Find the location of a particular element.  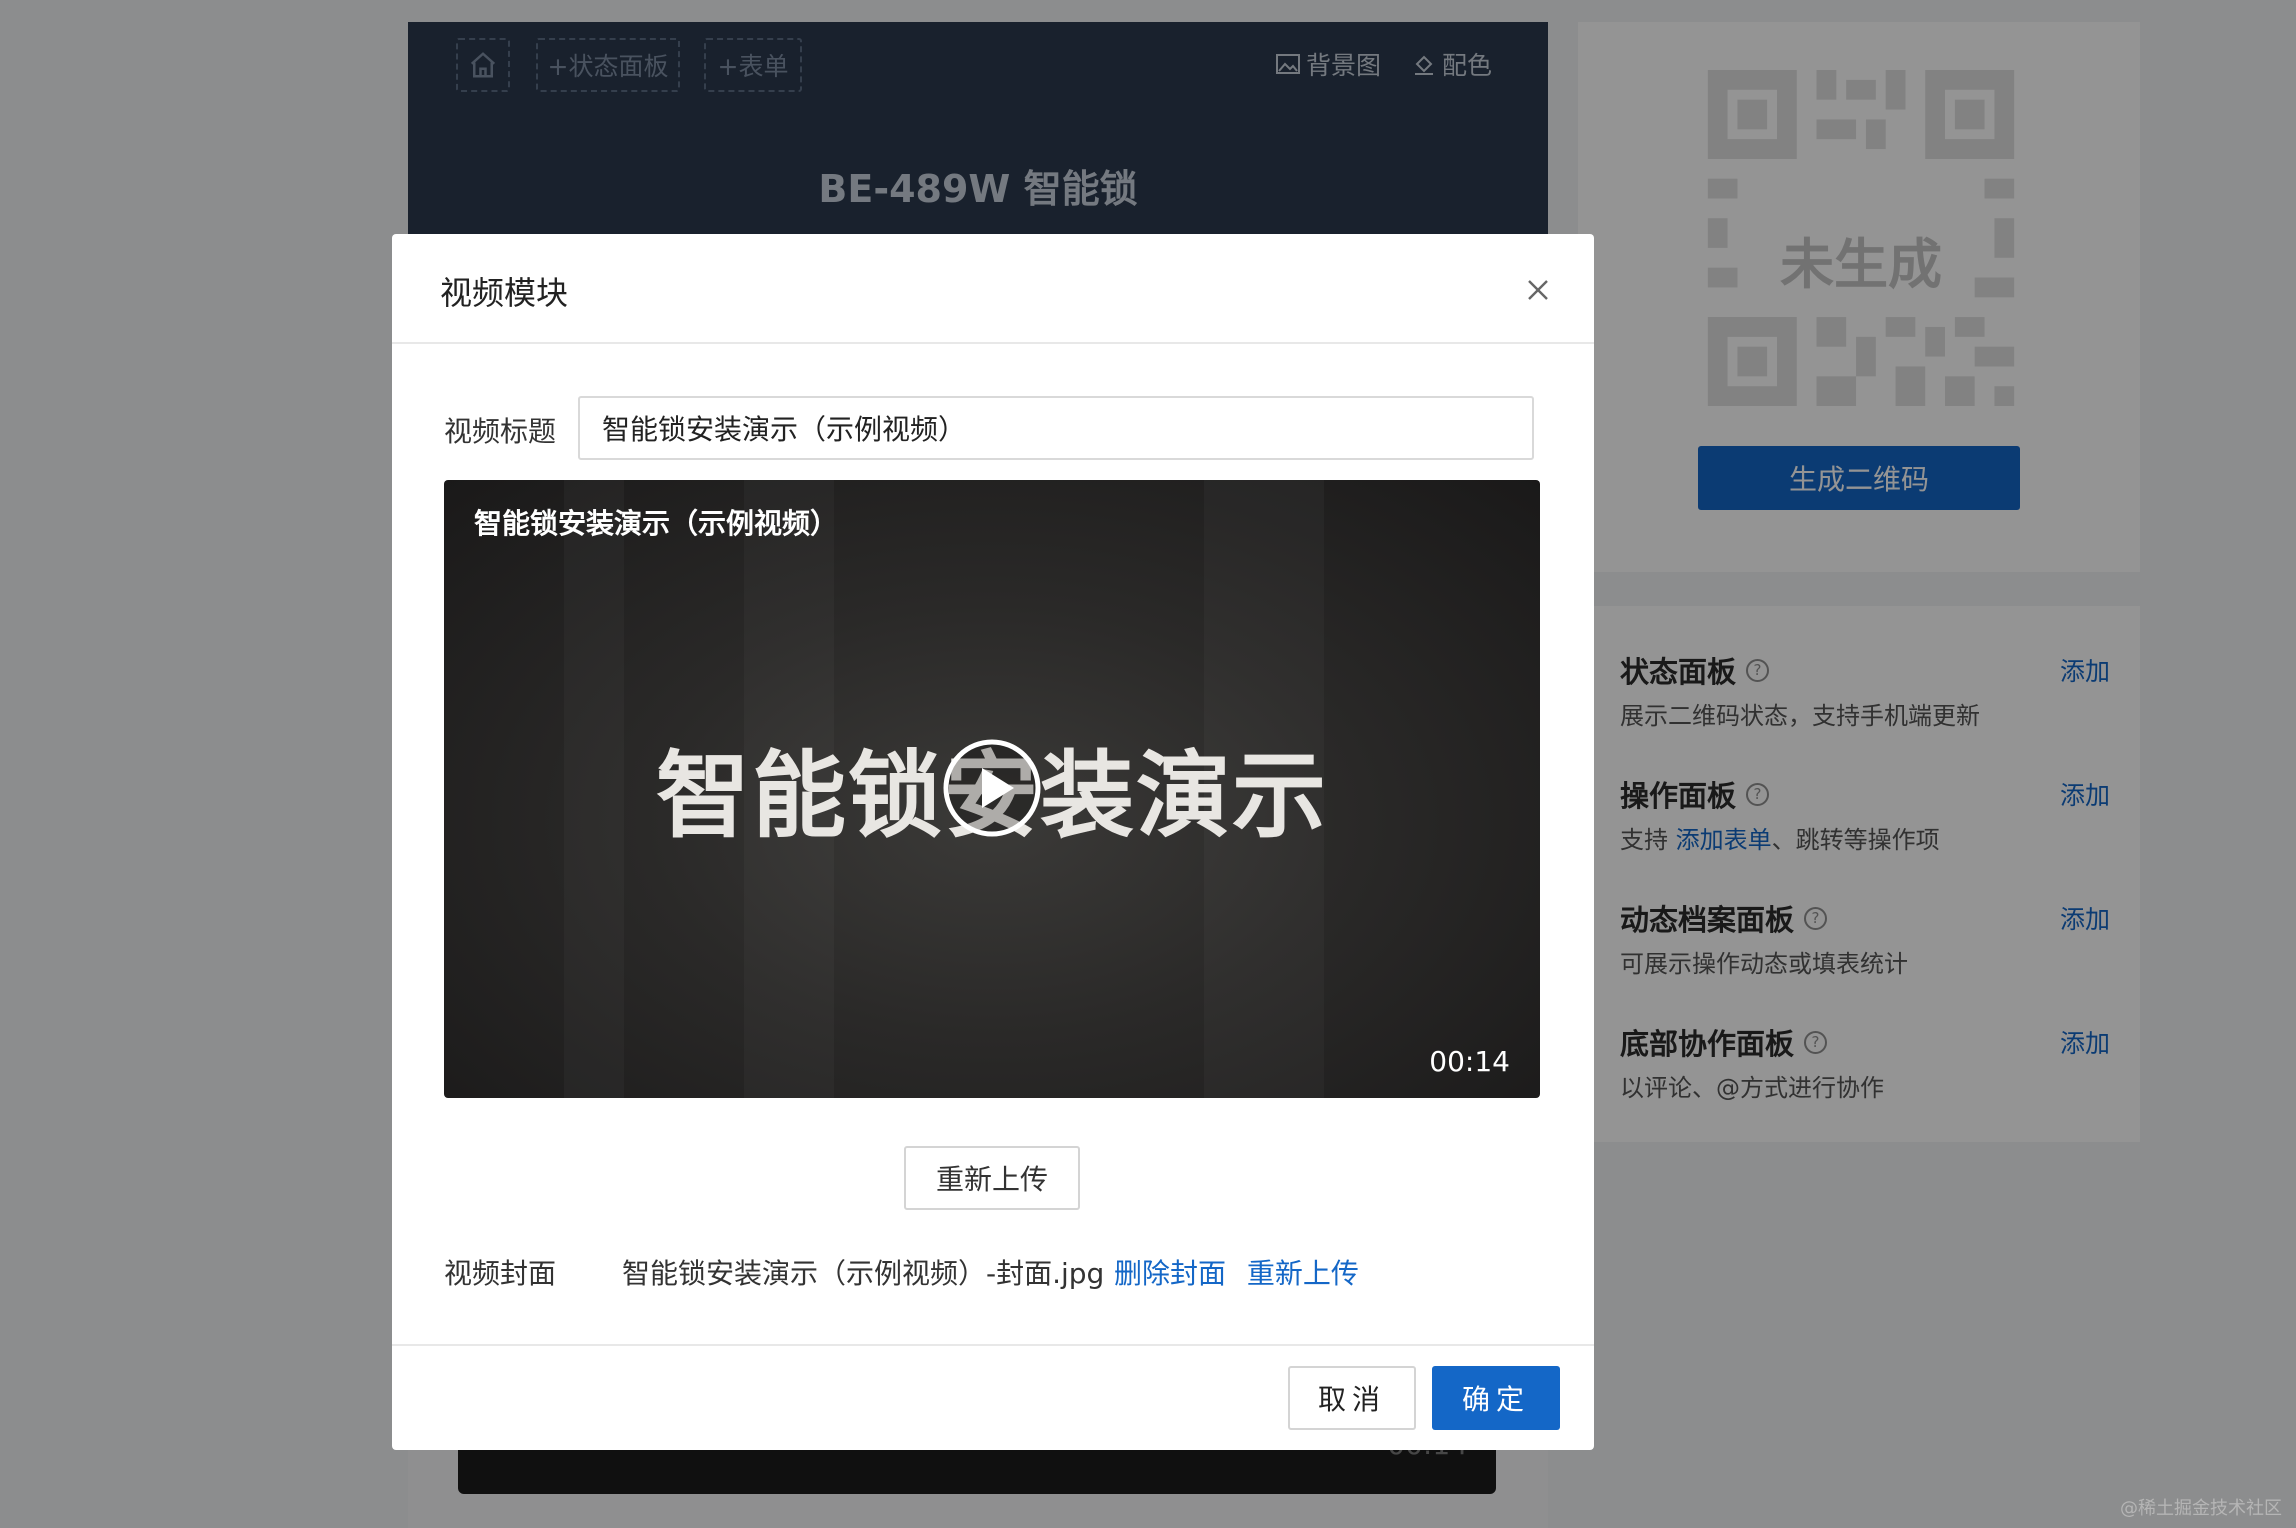

close-icon is located at coordinates (1538, 290).